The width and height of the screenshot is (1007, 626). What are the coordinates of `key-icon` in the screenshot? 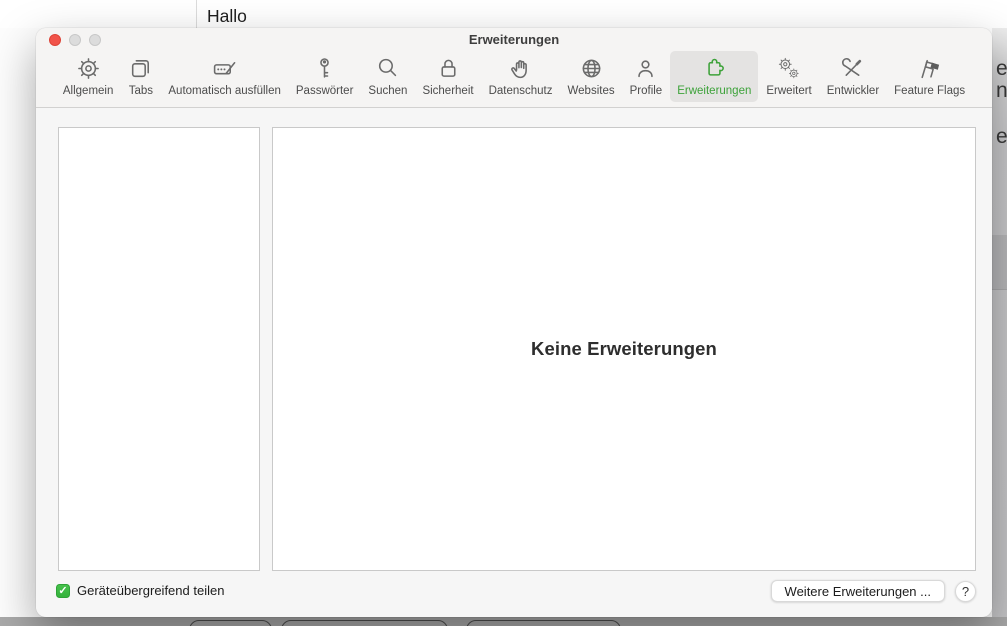 It's located at (324, 68).